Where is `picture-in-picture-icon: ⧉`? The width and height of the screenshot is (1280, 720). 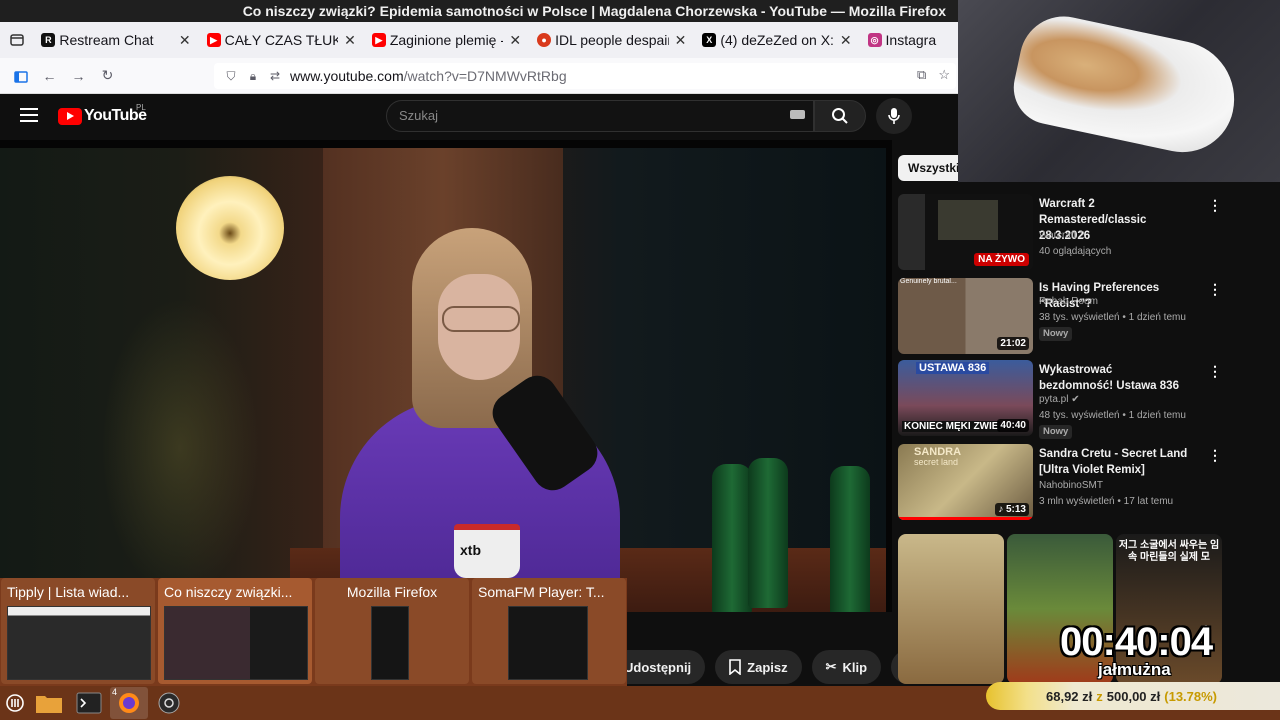
picture-in-picture-icon: ⧉ is located at coordinates (921, 75).